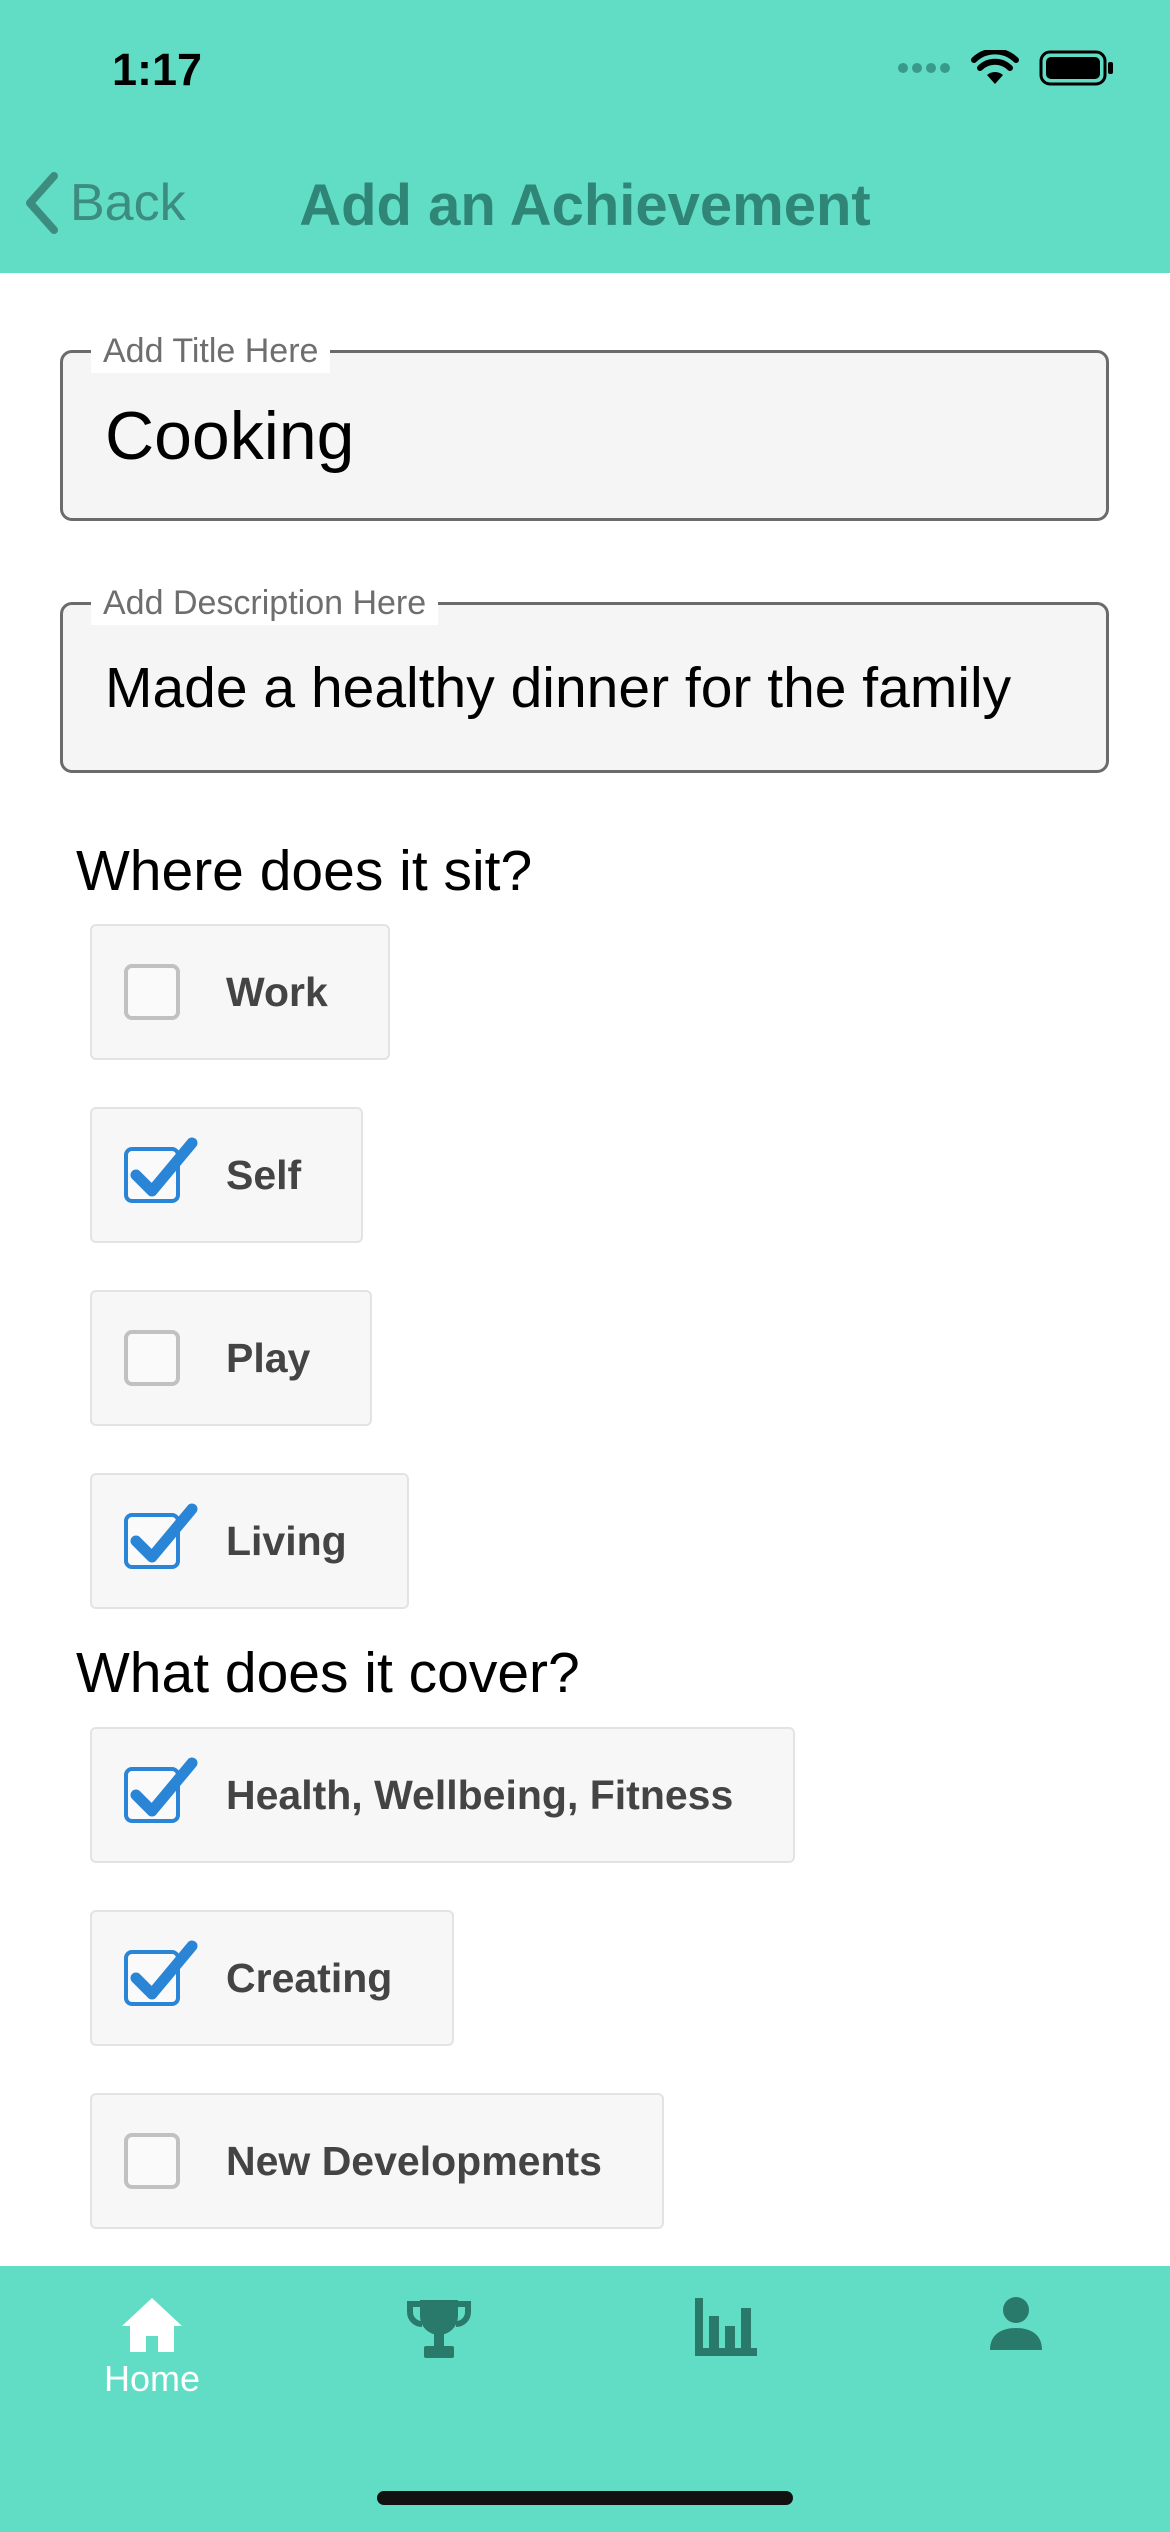 This screenshot has width=1170, height=2532. I want to click on checkbox-self: Self, so click(227, 1175).